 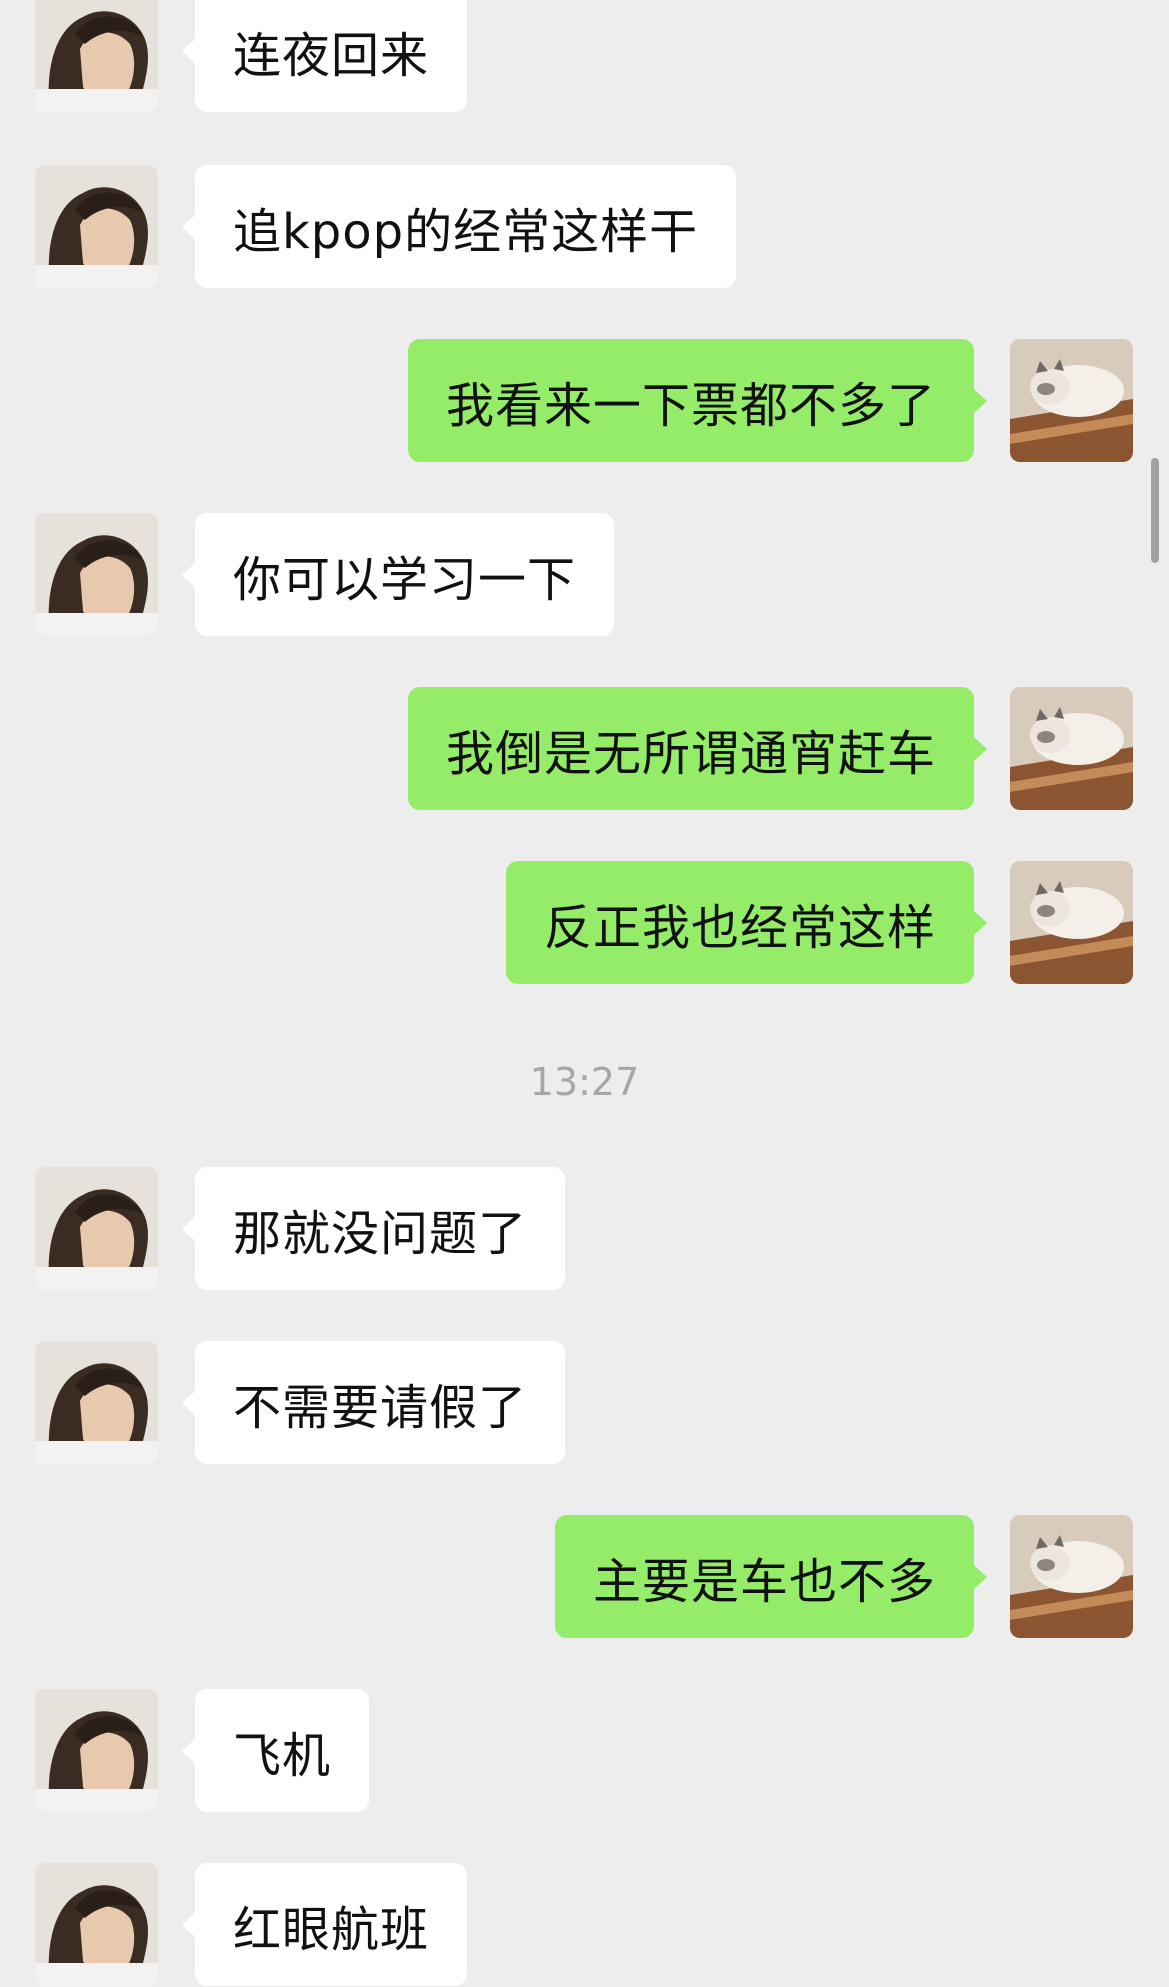 What do you see at coordinates (584, 1403) in the screenshot?
I see `message-row-incoming: 不需要请假了` at bounding box center [584, 1403].